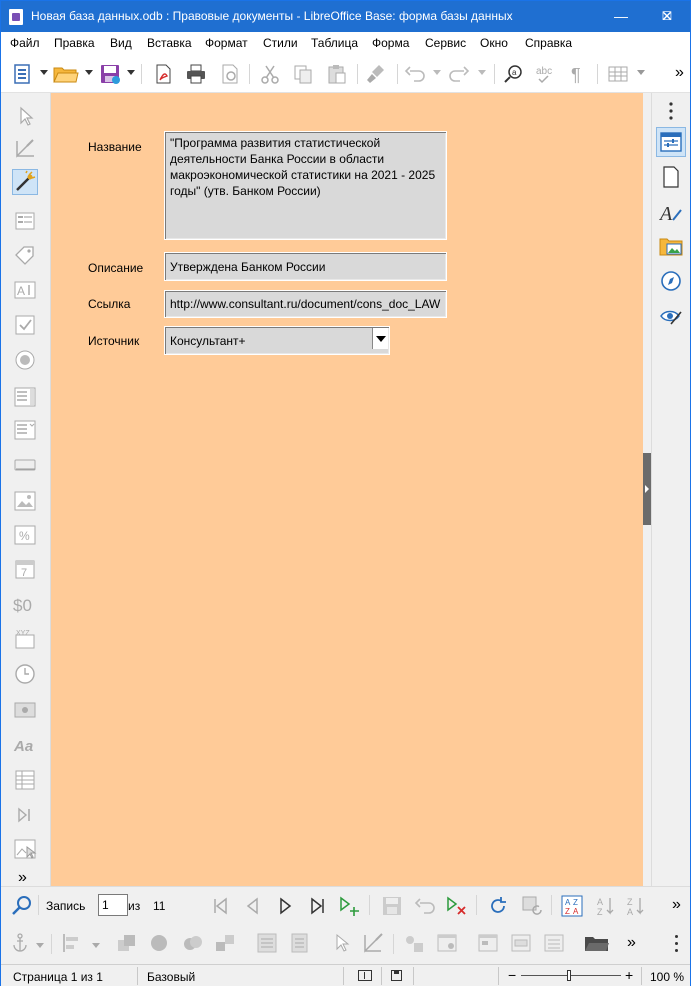 The image size is (691, 986). I want to click on menu-window: Окно, so click(494, 43).